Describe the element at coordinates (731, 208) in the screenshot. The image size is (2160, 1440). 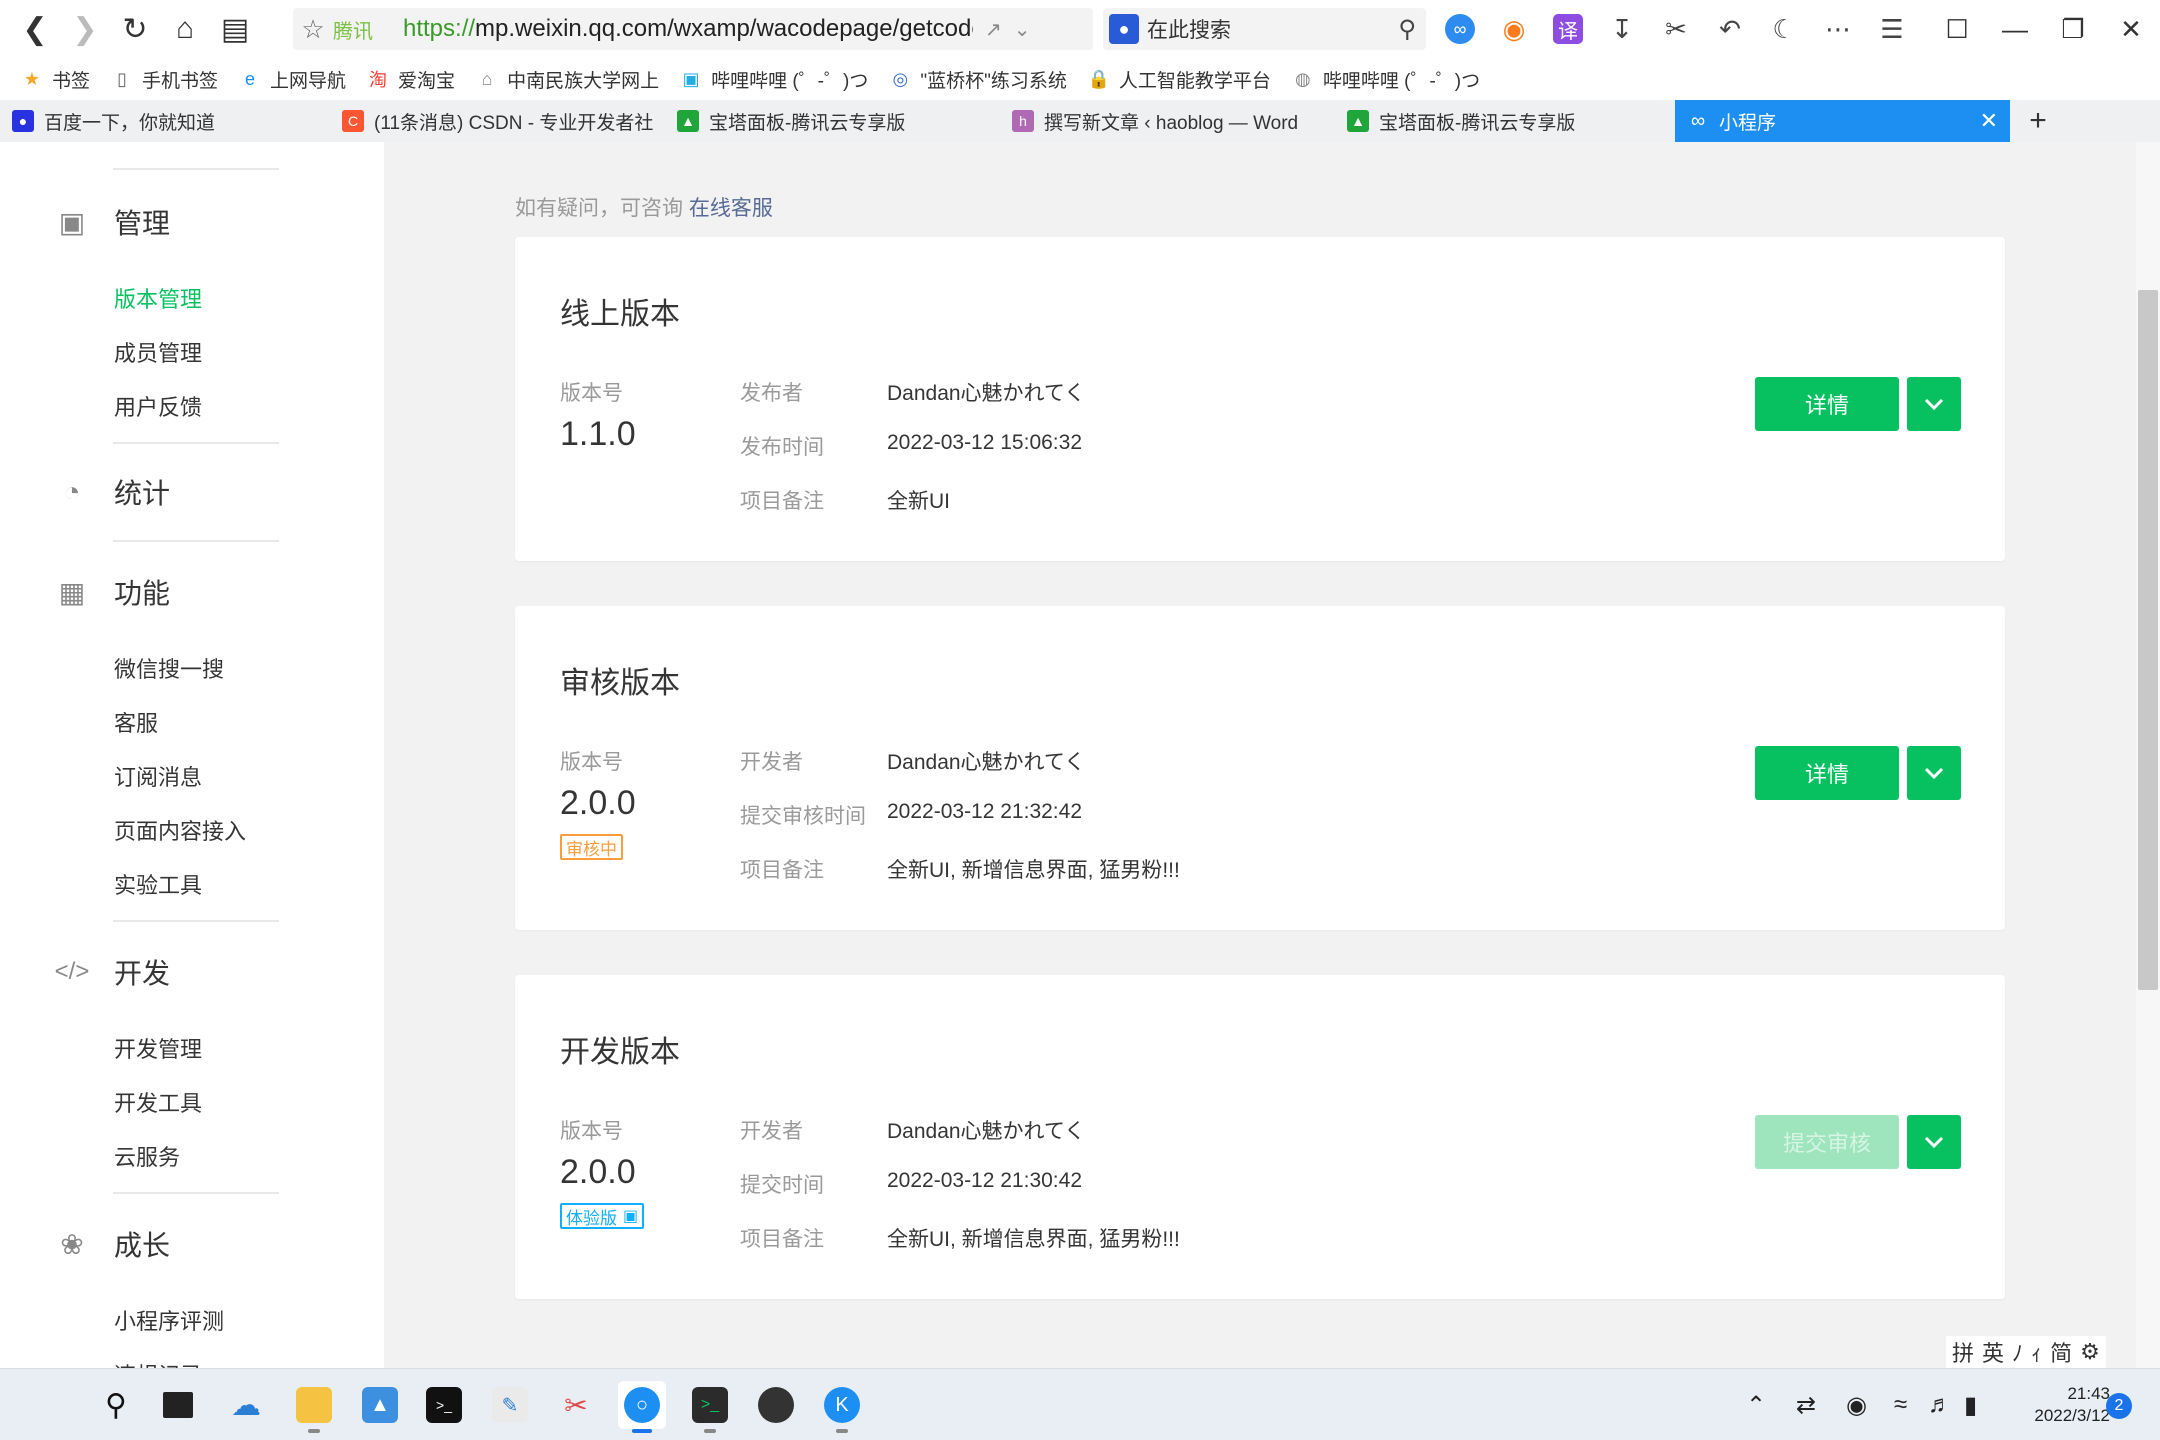
I see `online-service-link: 在线客服` at that location.